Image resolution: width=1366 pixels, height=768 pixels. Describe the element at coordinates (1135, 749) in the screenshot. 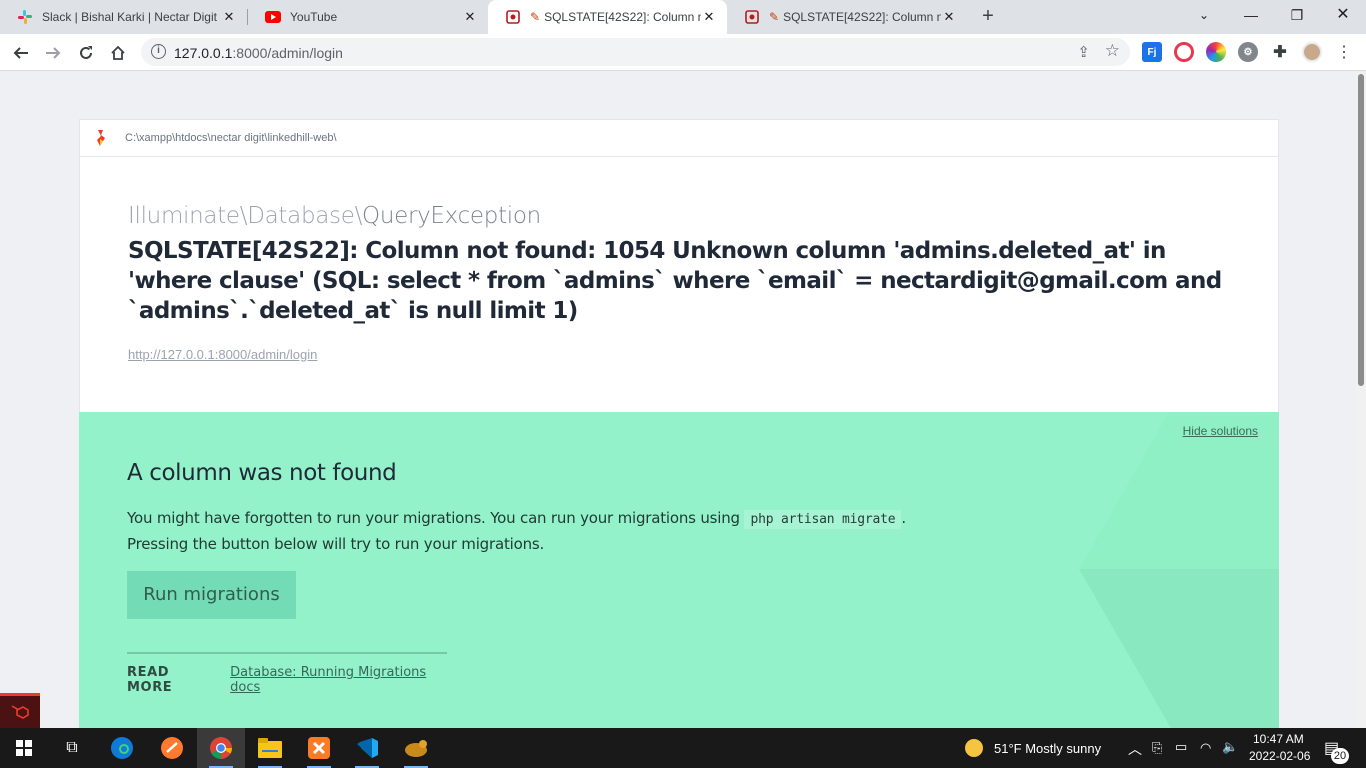

I see `tray-chevron-icon: ︿` at that location.